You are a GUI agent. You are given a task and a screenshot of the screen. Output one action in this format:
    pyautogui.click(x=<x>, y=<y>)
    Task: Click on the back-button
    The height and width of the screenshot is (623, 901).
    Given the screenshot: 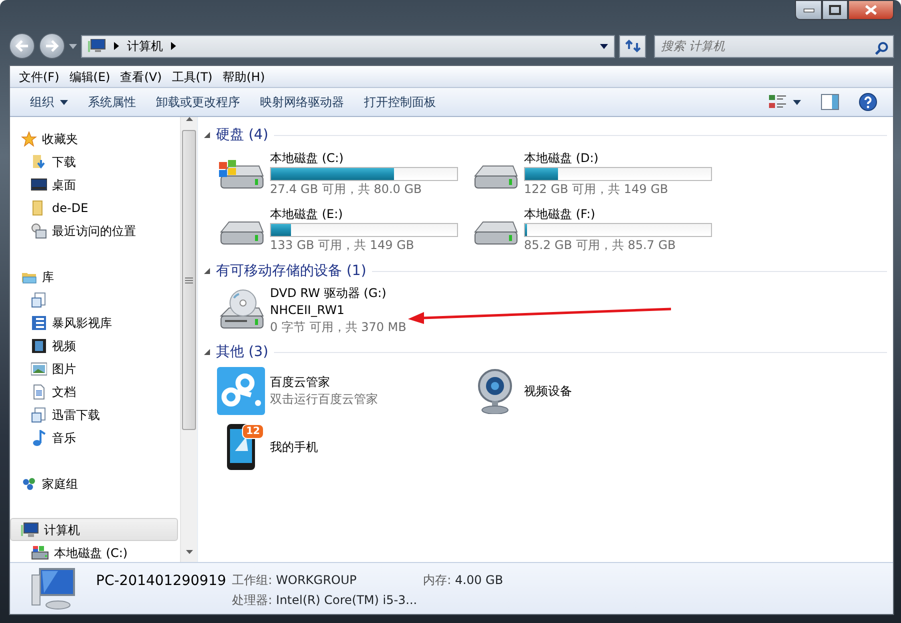 What is the action you would take?
    pyautogui.click(x=22, y=46)
    